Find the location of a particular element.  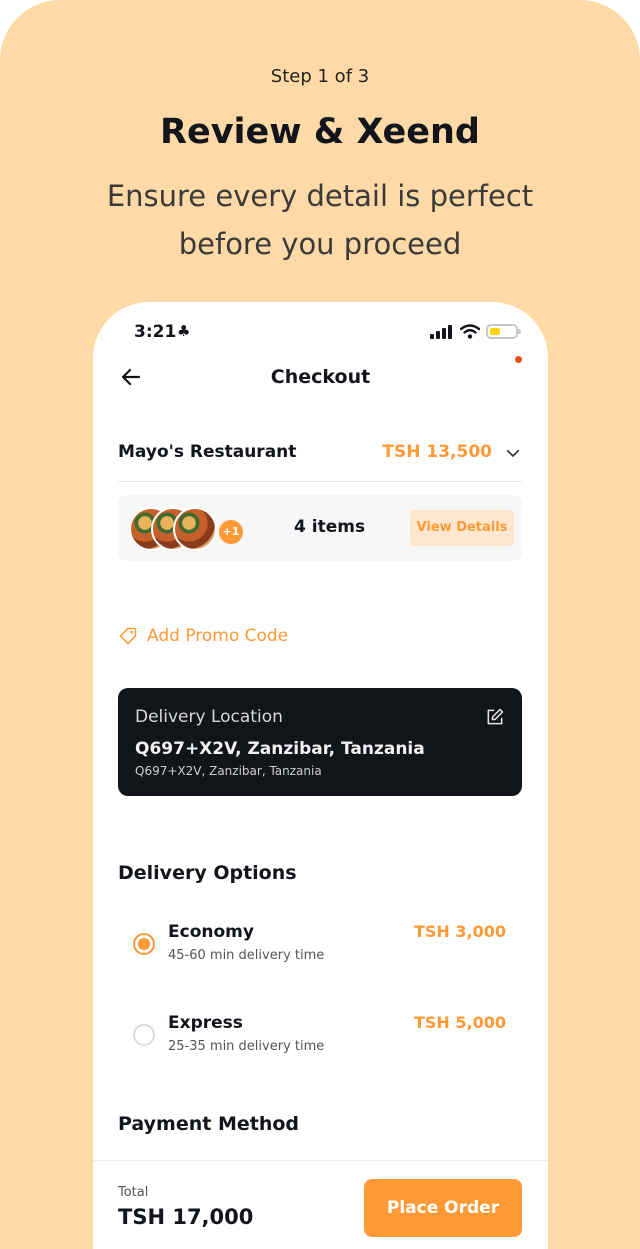

chevron-down-icon is located at coordinates (513, 453).